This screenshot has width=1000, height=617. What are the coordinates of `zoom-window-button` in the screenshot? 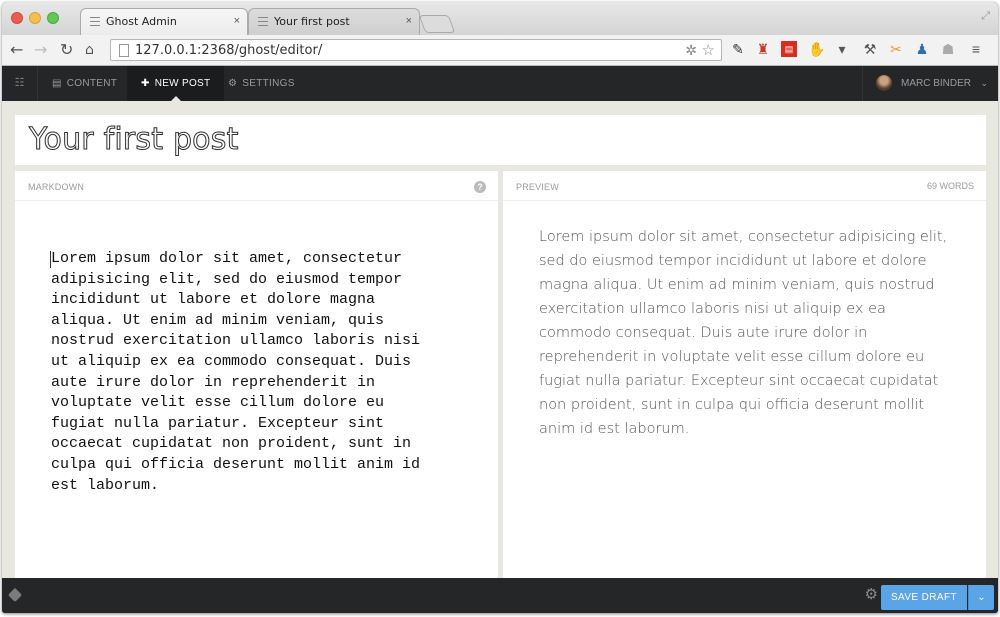 It's located at (53, 18).